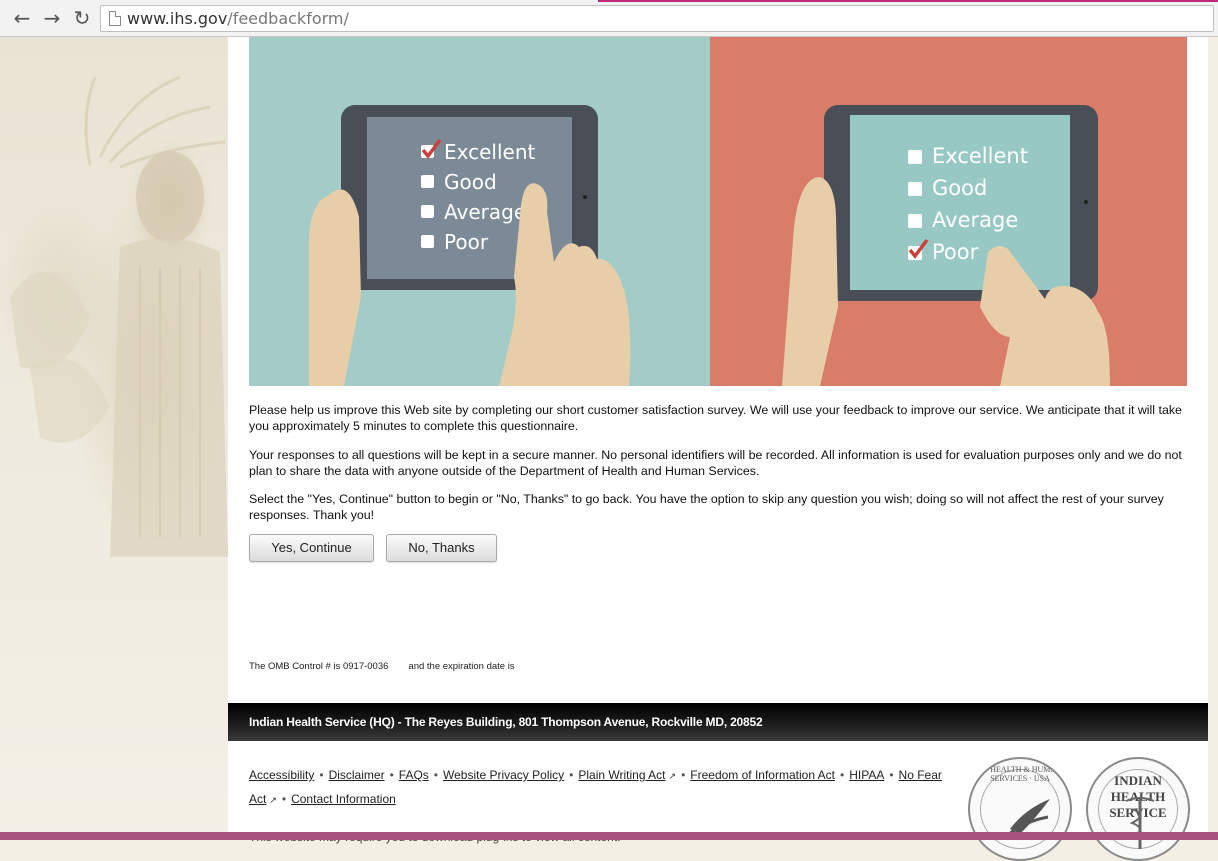 The height and width of the screenshot is (861, 1218). I want to click on hero-left-option-1: Excellent, so click(490, 152).